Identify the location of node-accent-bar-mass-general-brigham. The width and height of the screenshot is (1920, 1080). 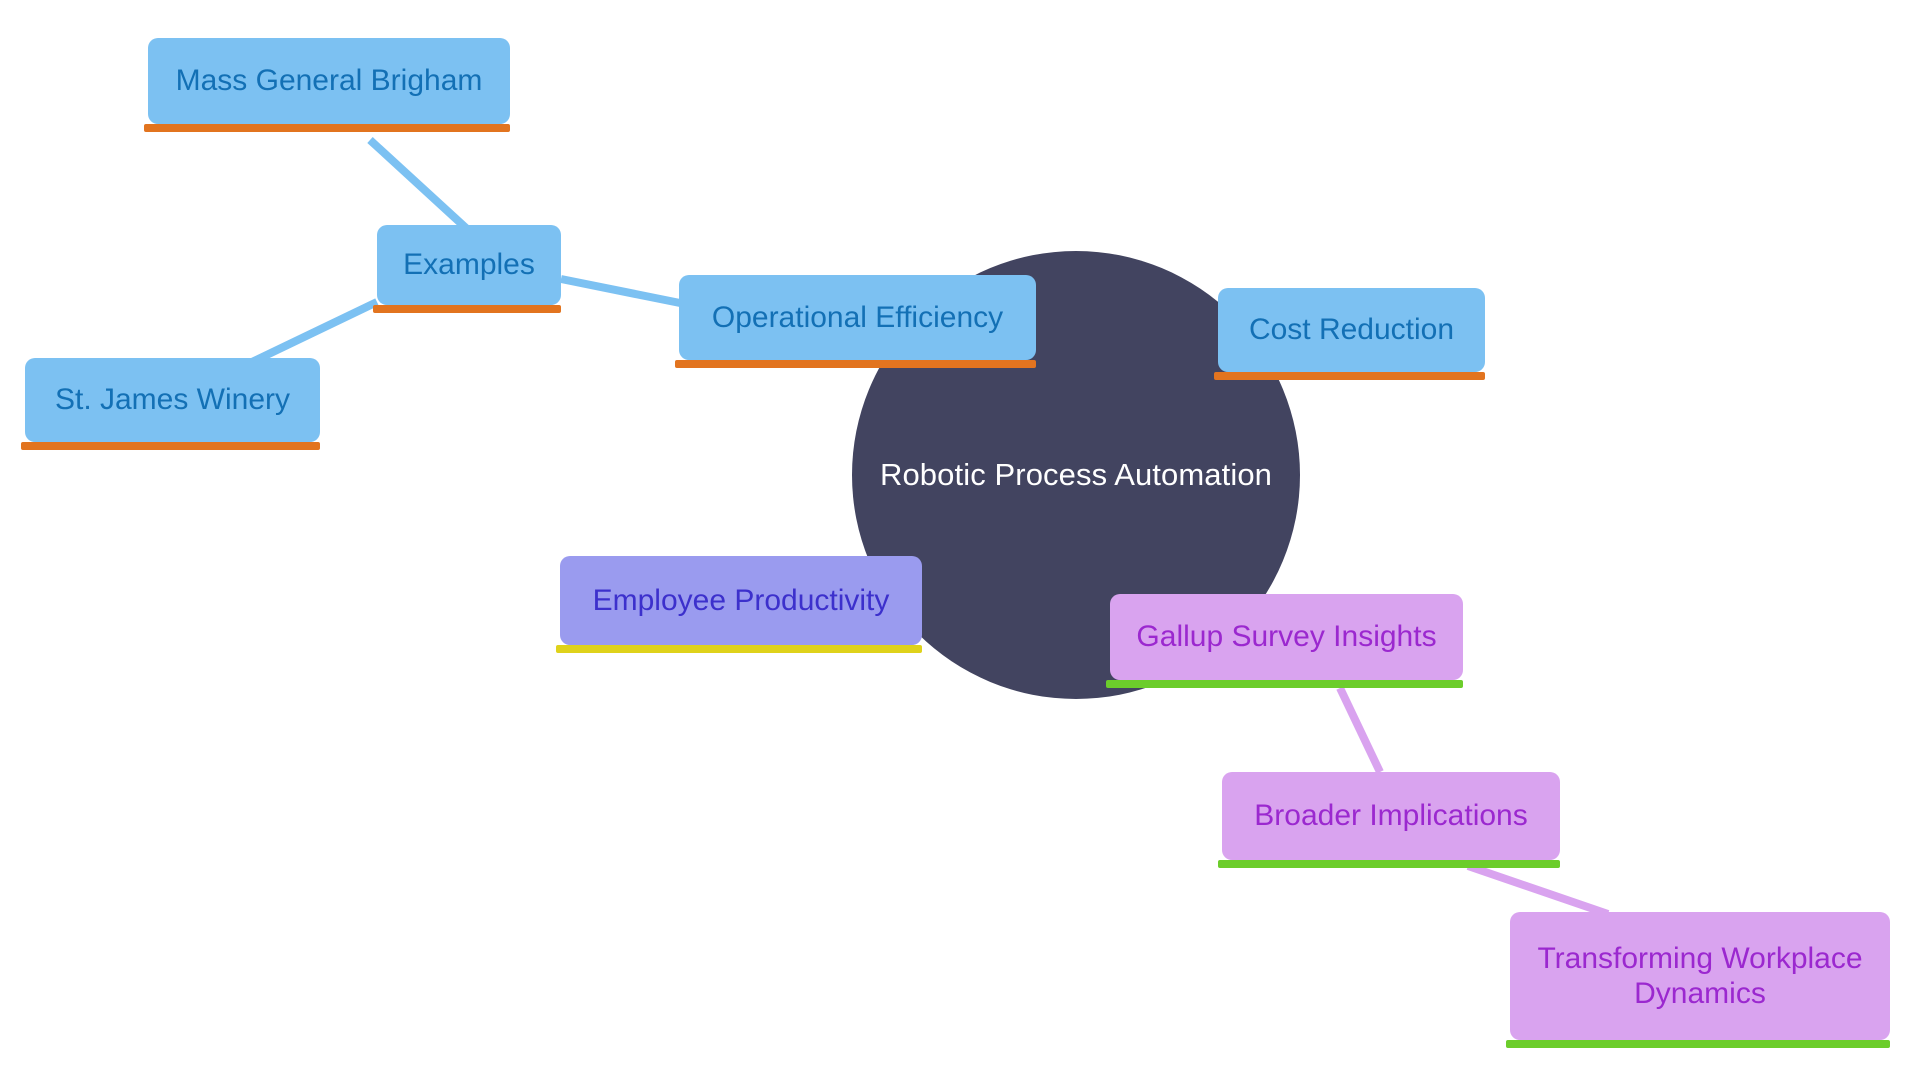
(327, 128).